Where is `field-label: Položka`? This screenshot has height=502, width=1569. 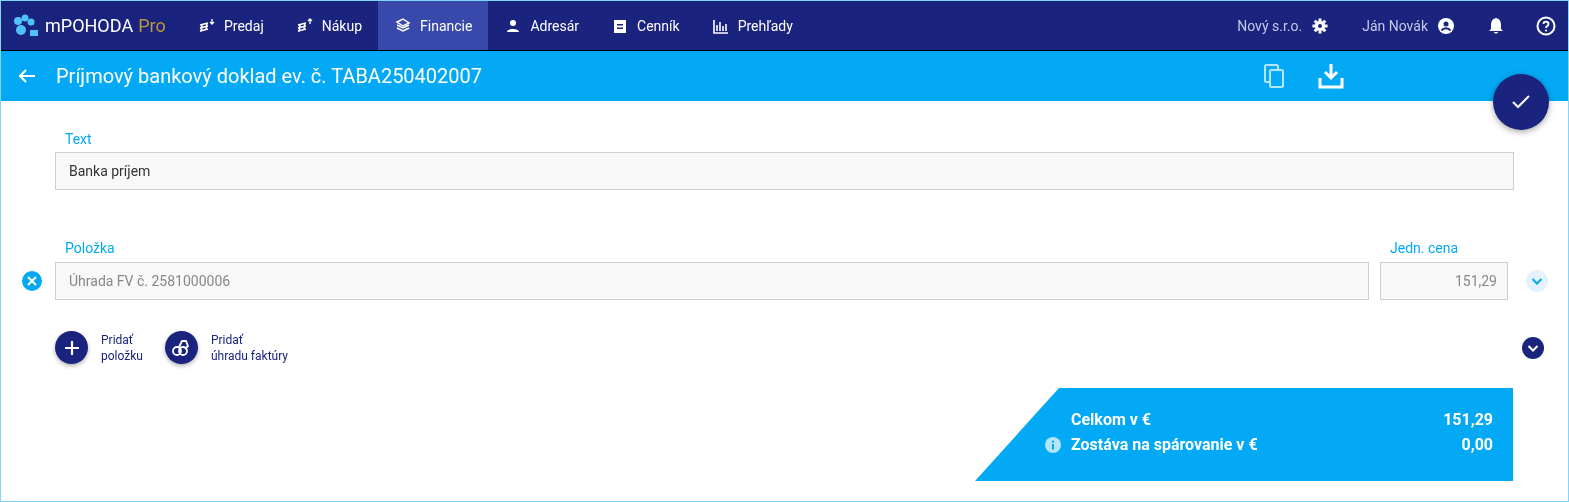
field-label: Položka is located at coordinates (90, 248).